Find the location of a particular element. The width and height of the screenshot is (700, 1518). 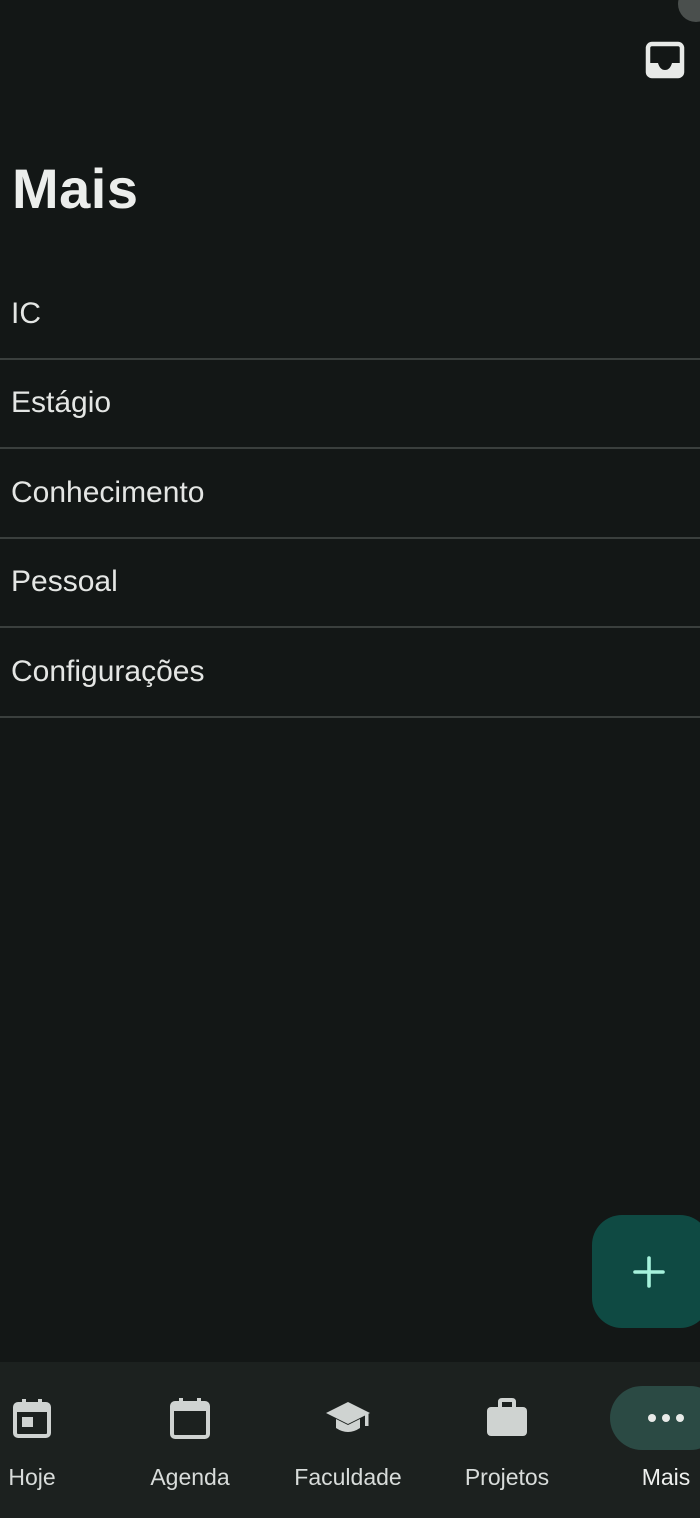

briefcase-icon is located at coordinates (507, 1417).